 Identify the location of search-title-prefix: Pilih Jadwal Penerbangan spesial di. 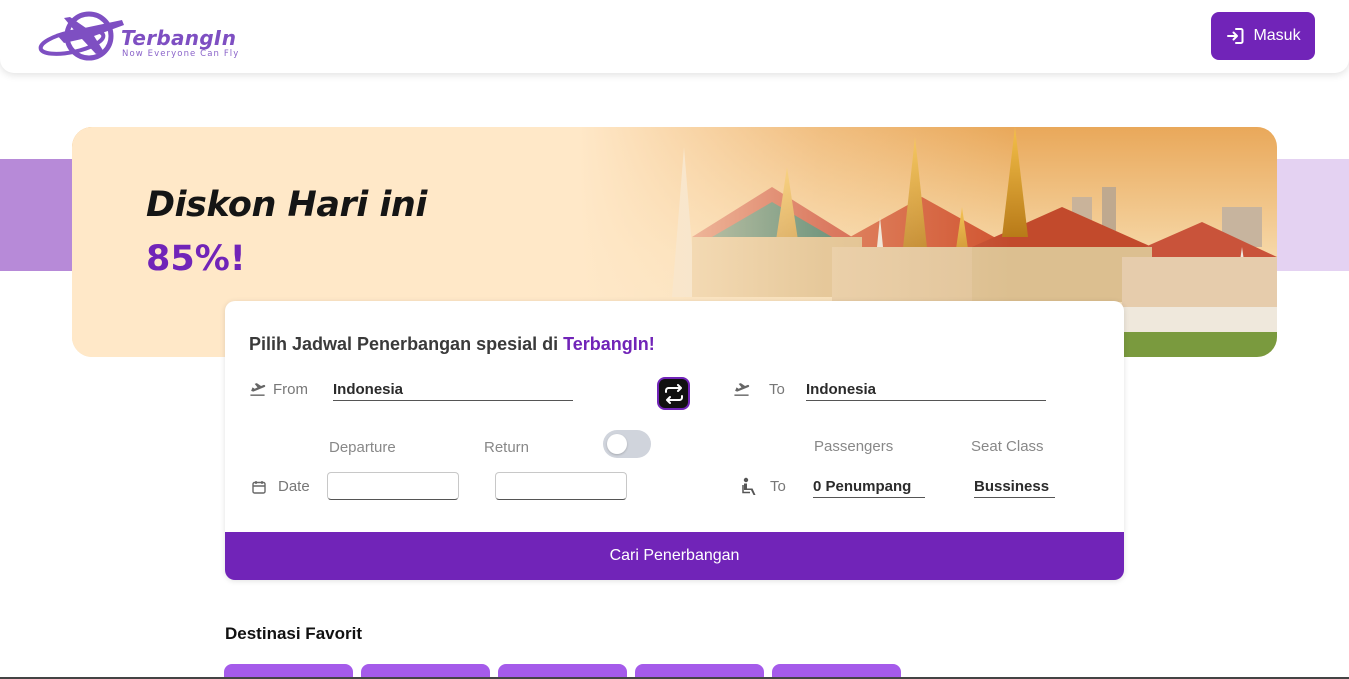
(406, 344).